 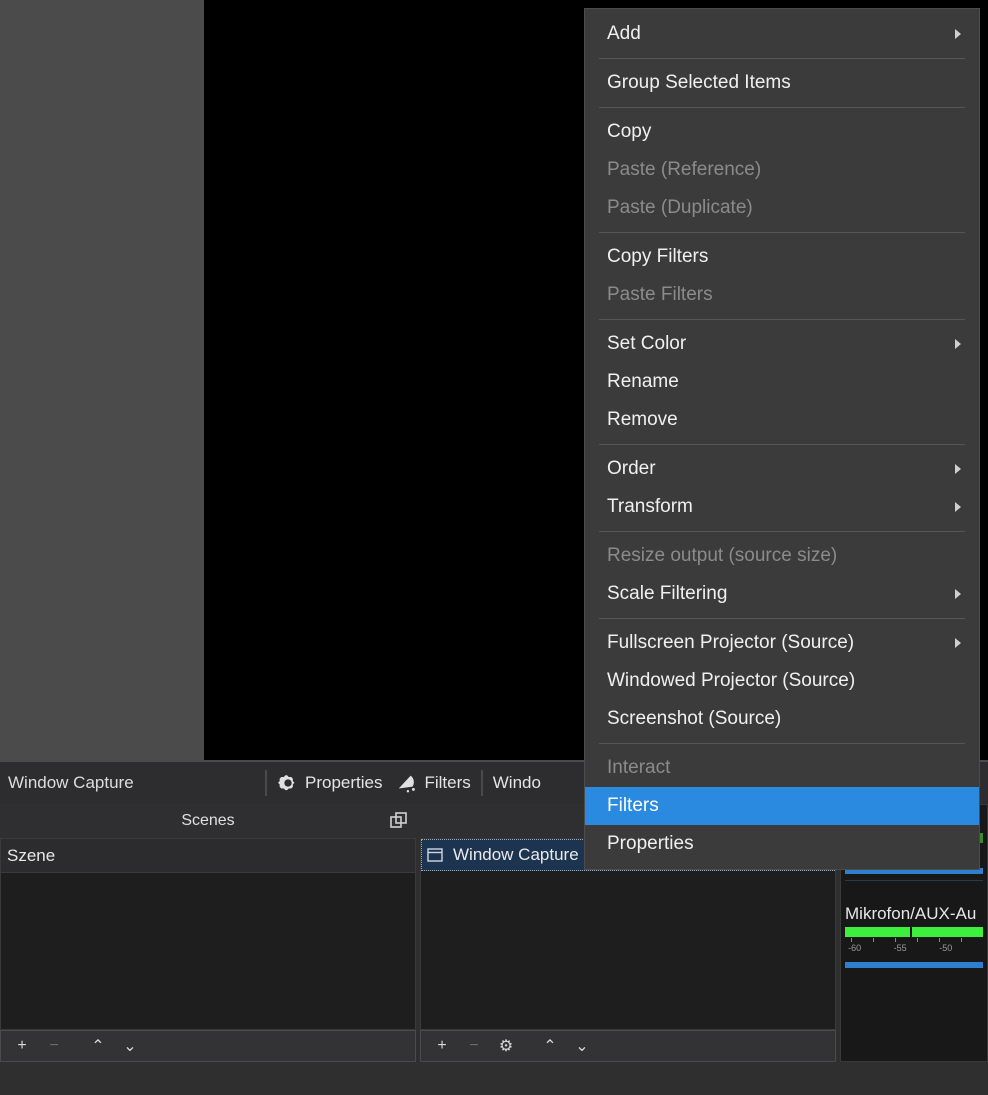 I want to click on source-toolbar-name: Window Capture, so click(x=71, y=782).